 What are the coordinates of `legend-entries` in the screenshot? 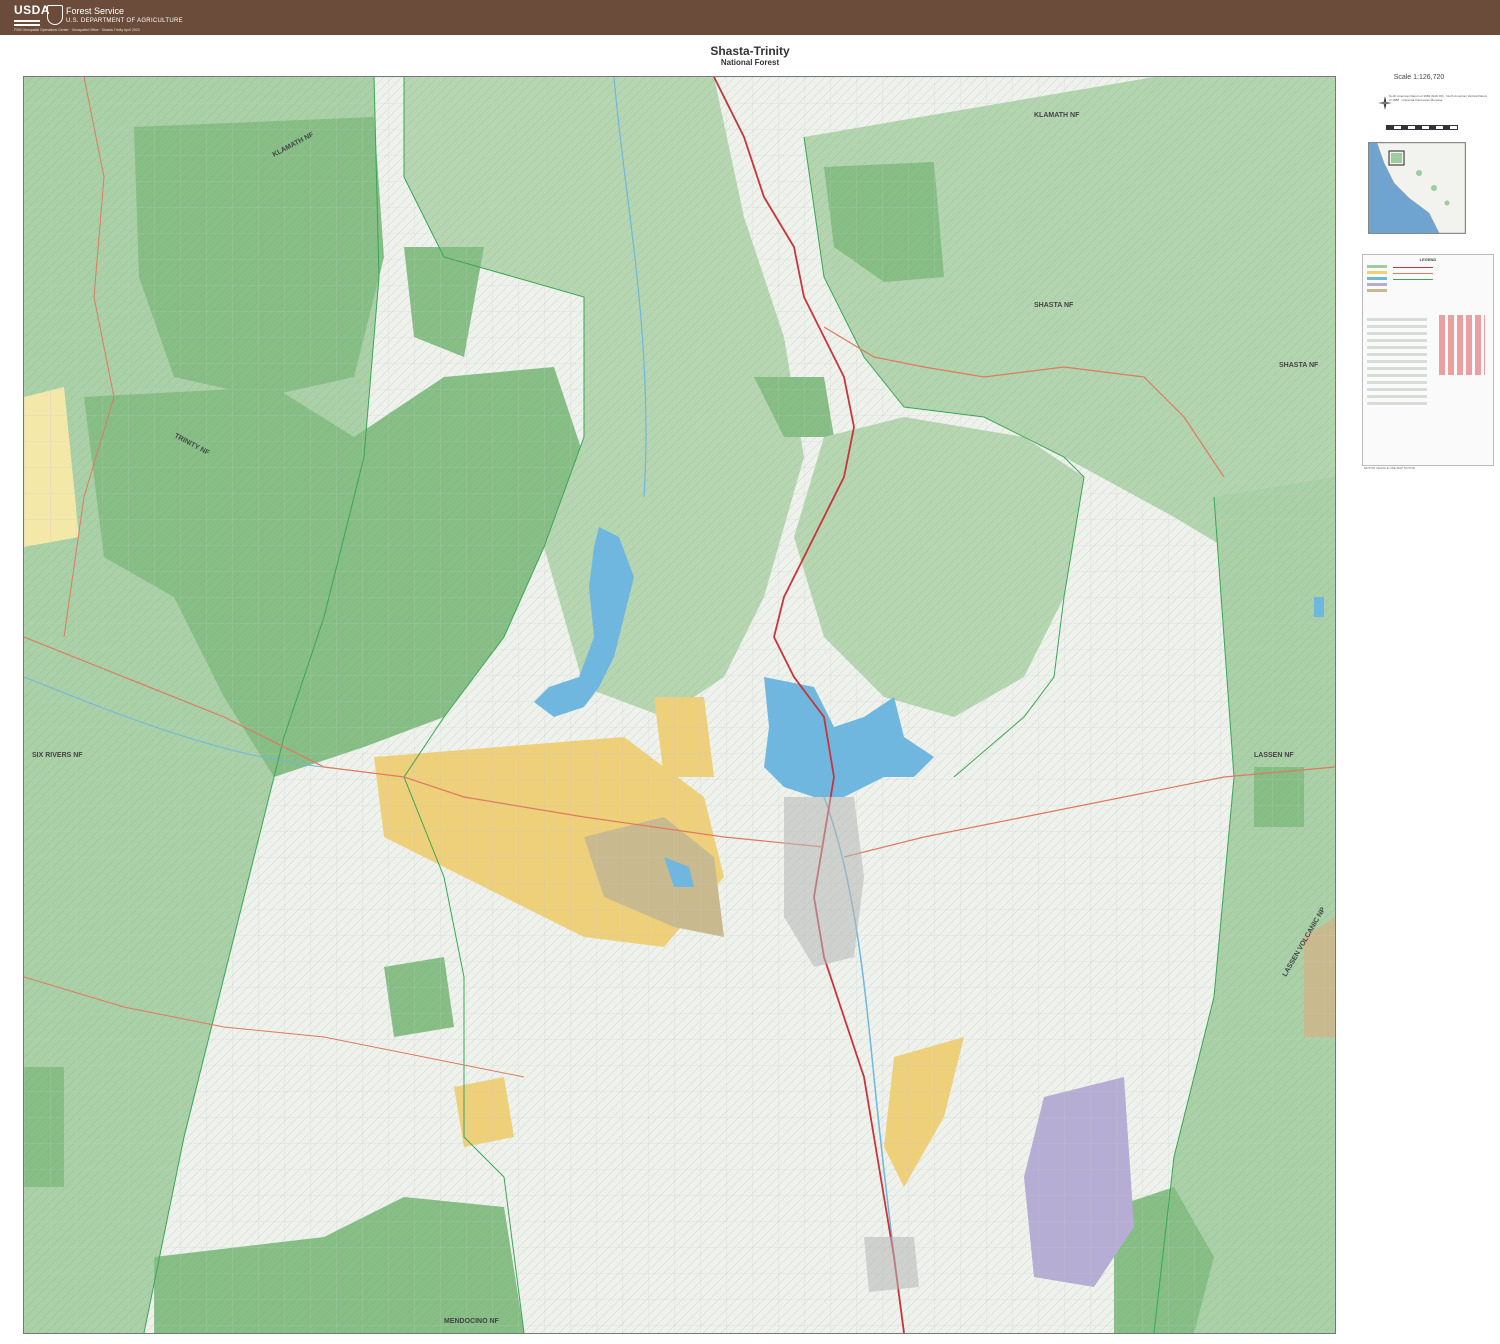 It's located at (1397, 360).